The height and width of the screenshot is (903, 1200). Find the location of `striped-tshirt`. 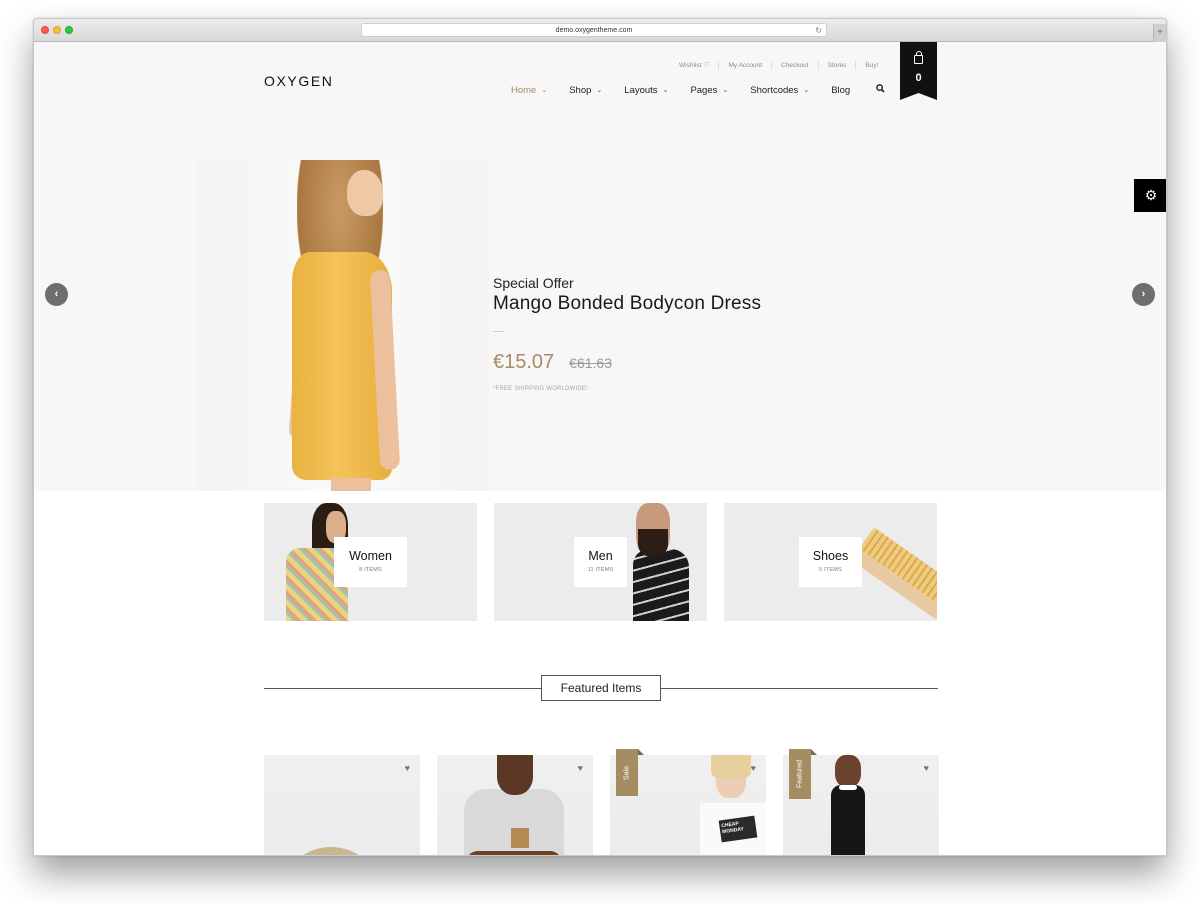

striped-tshirt is located at coordinates (661, 585).